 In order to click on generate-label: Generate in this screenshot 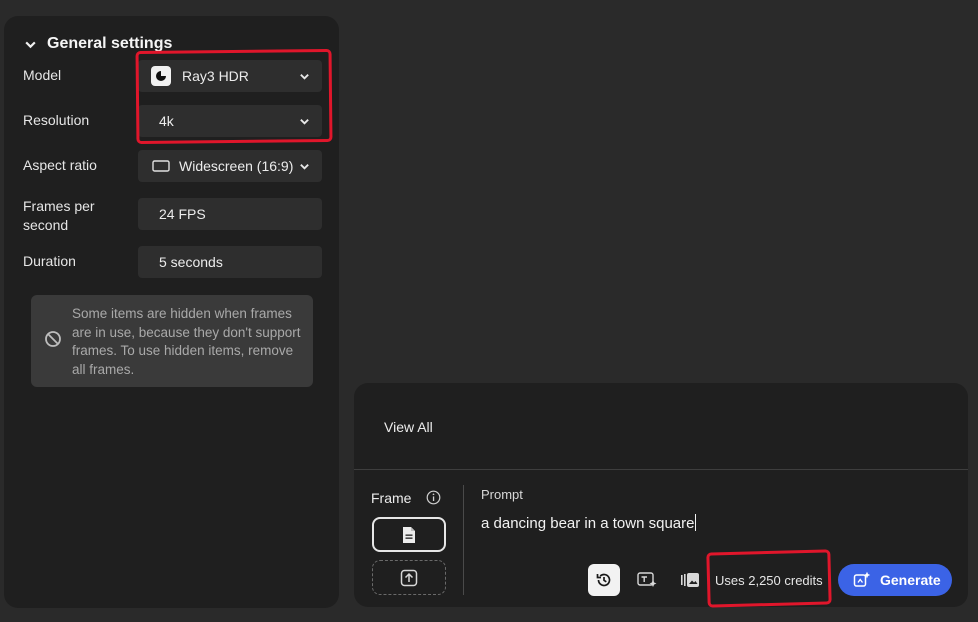, I will do `click(910, 580)`.